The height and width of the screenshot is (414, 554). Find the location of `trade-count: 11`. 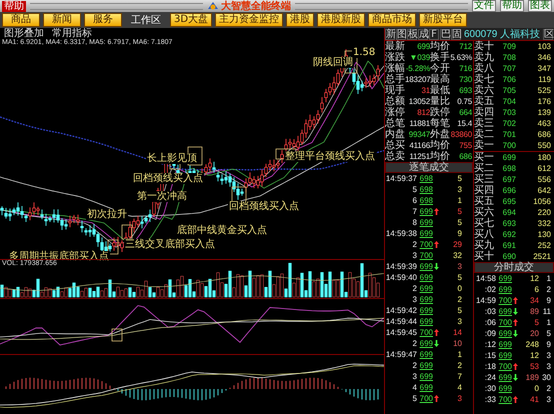

trade-count: 11 is located at coordinates (546, 311).